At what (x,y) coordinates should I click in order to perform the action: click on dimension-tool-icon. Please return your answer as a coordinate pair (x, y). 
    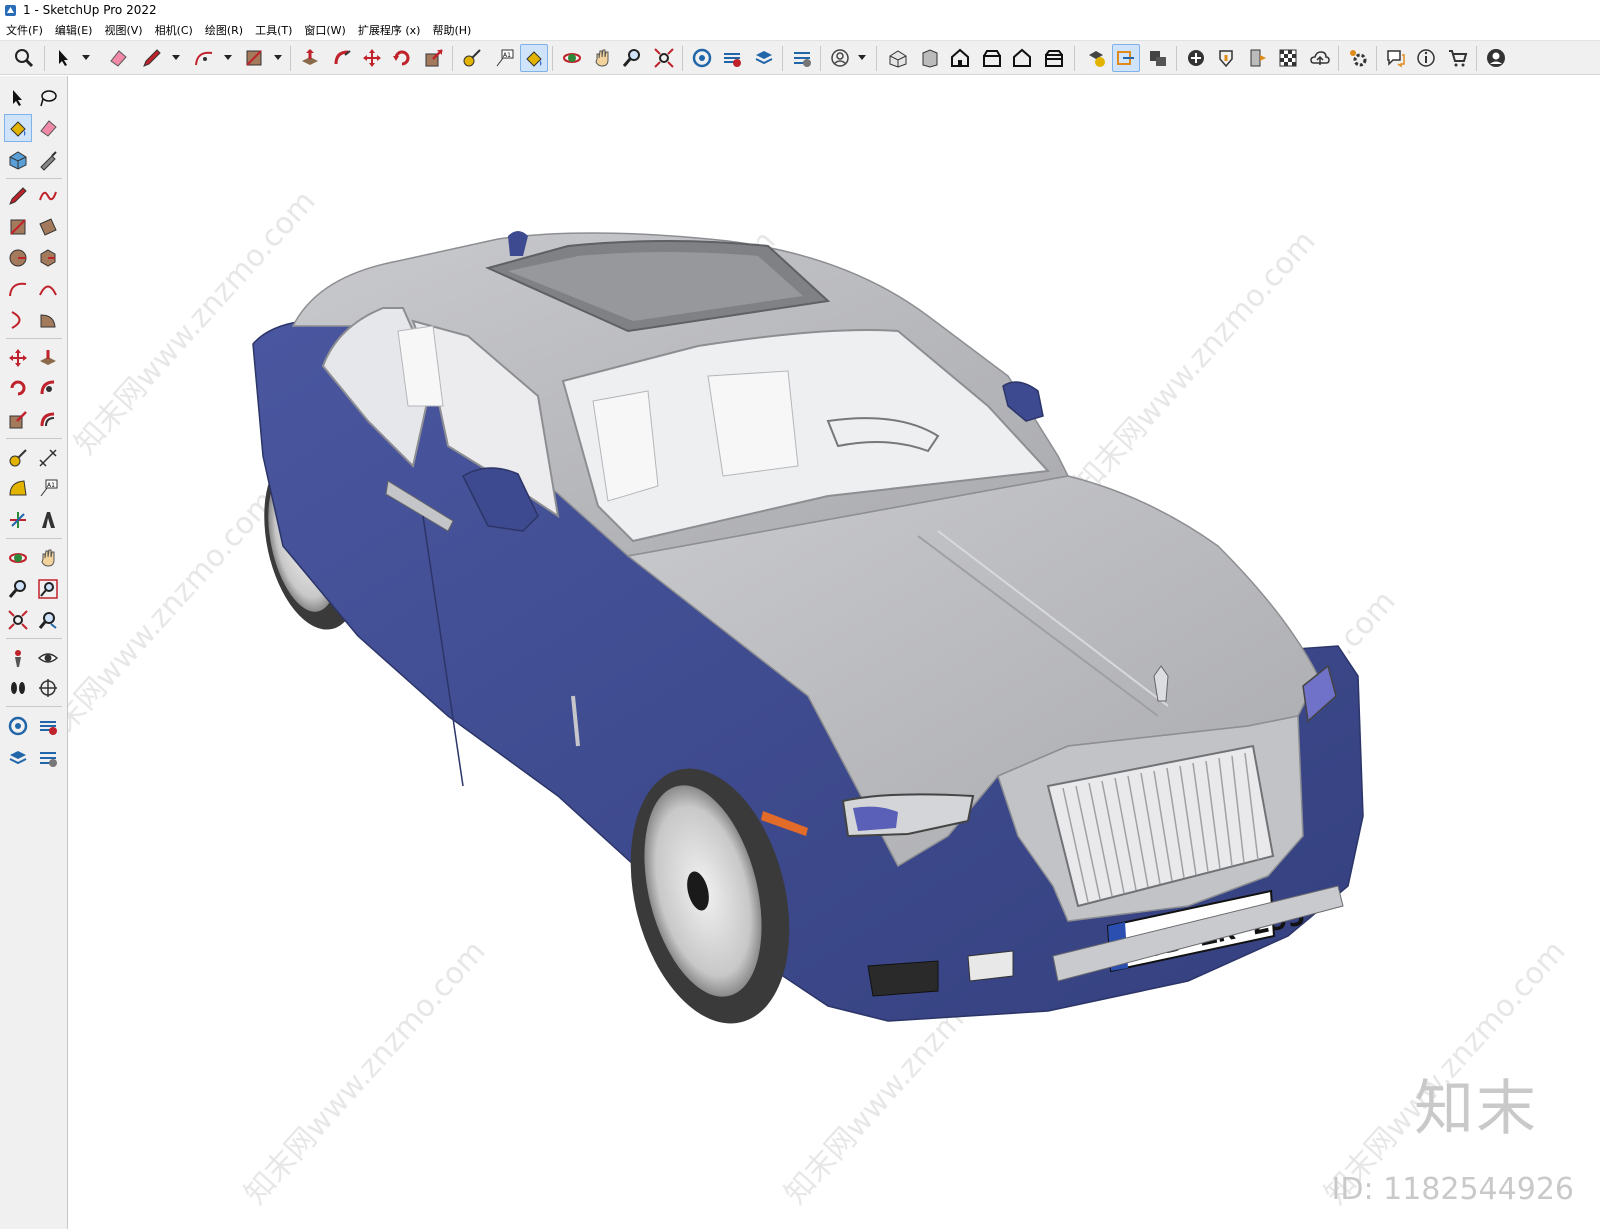
    Looking at the image, I should click on (48, 458).